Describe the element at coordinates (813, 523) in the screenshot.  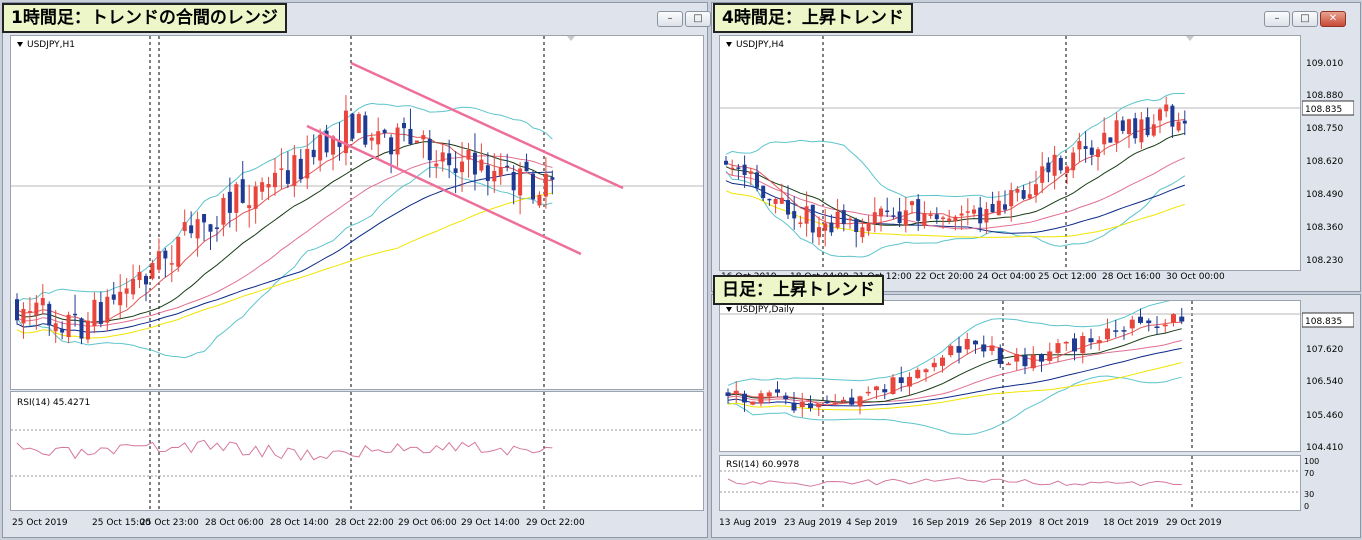
I see `time-label: 23 Aug 2019` at that location.